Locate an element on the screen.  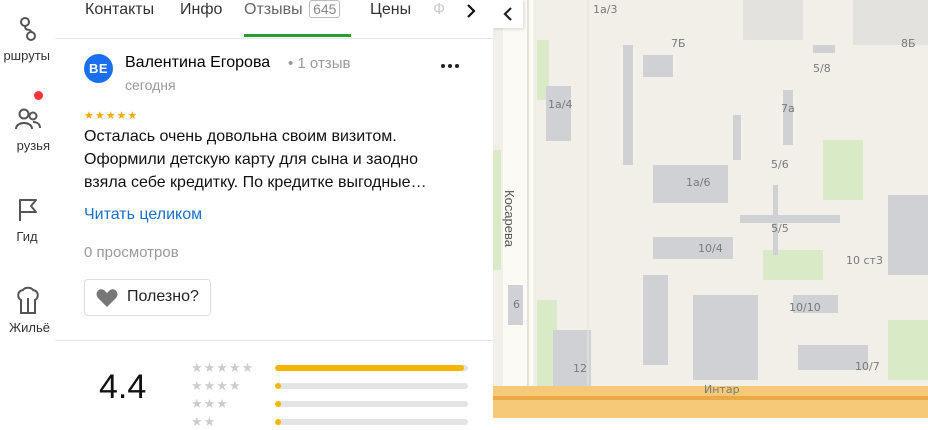
more-options-icon is located at coordinates (450, 66).